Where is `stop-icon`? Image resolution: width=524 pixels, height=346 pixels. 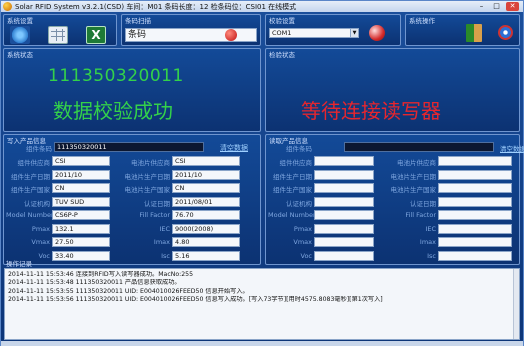
stop-icon is located at coordinates (231, 35).